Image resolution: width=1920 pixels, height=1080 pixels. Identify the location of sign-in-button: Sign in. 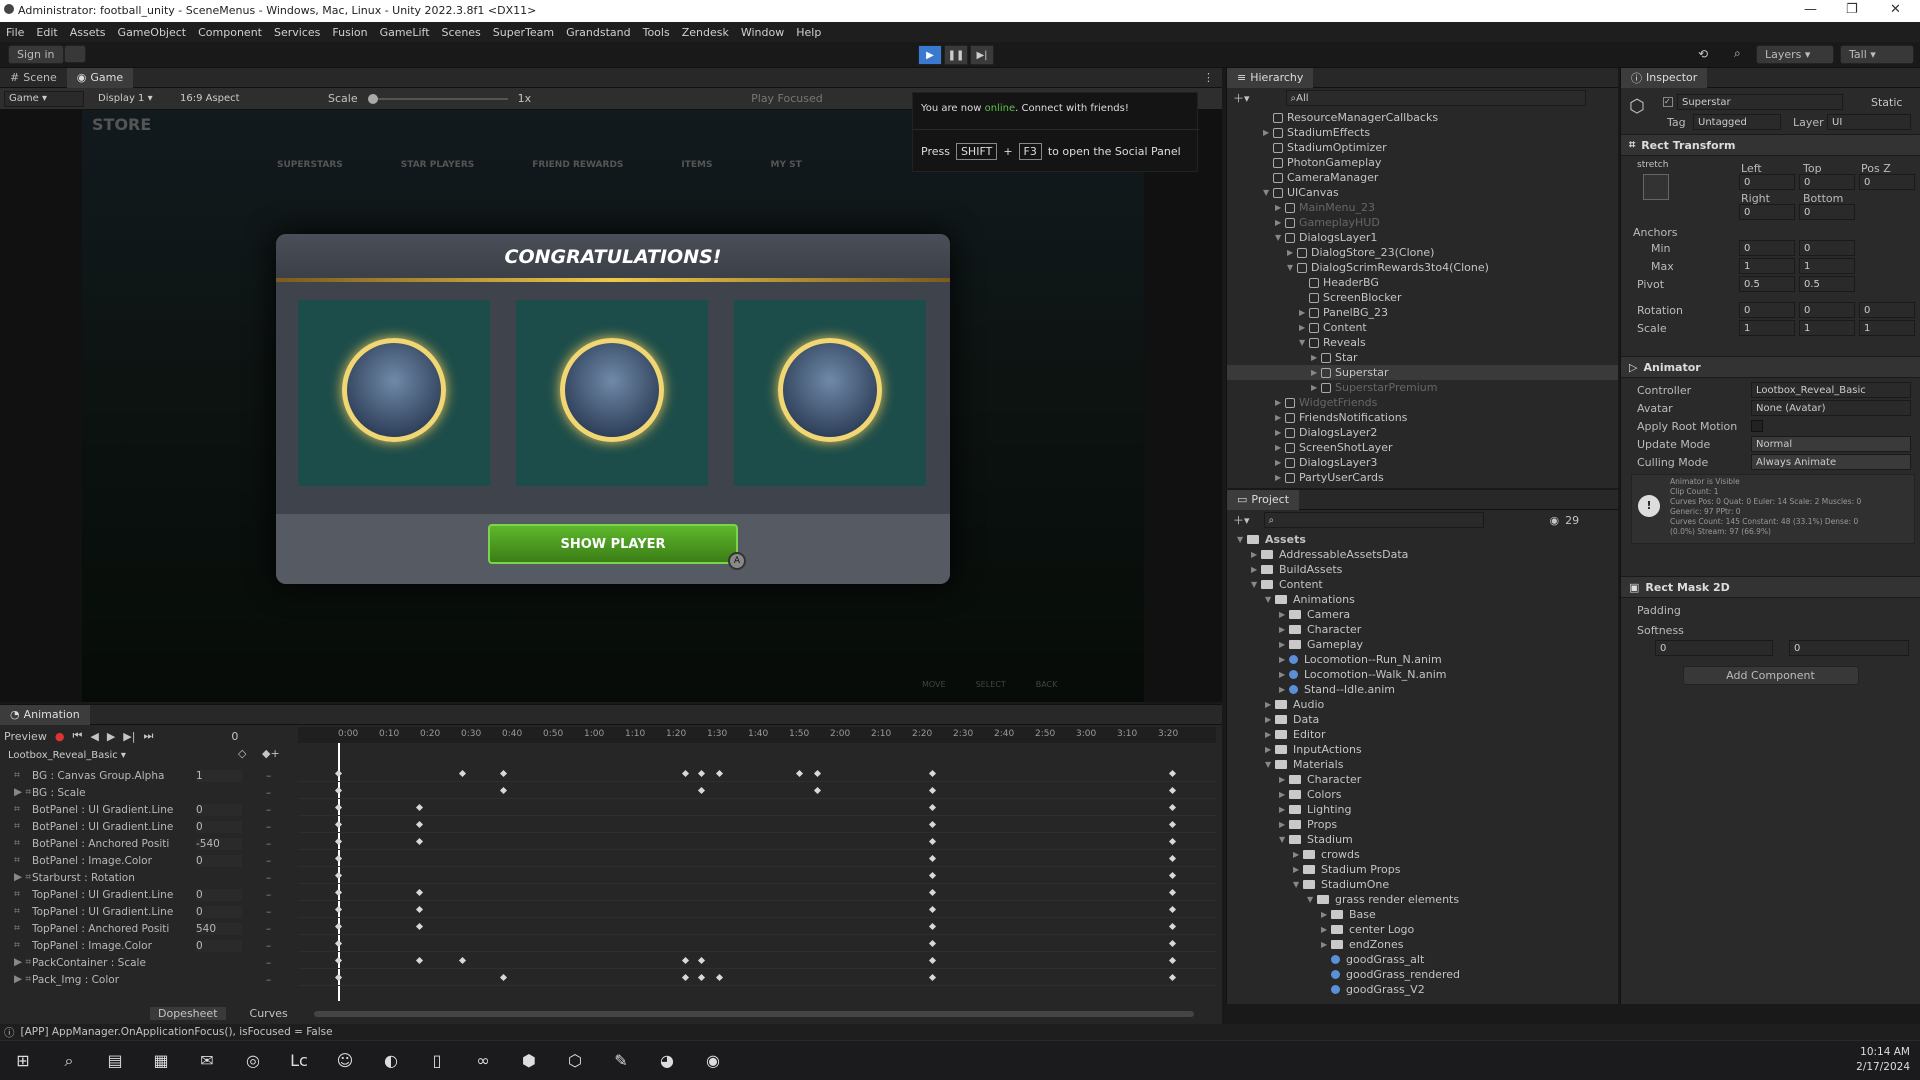
(36, 54).